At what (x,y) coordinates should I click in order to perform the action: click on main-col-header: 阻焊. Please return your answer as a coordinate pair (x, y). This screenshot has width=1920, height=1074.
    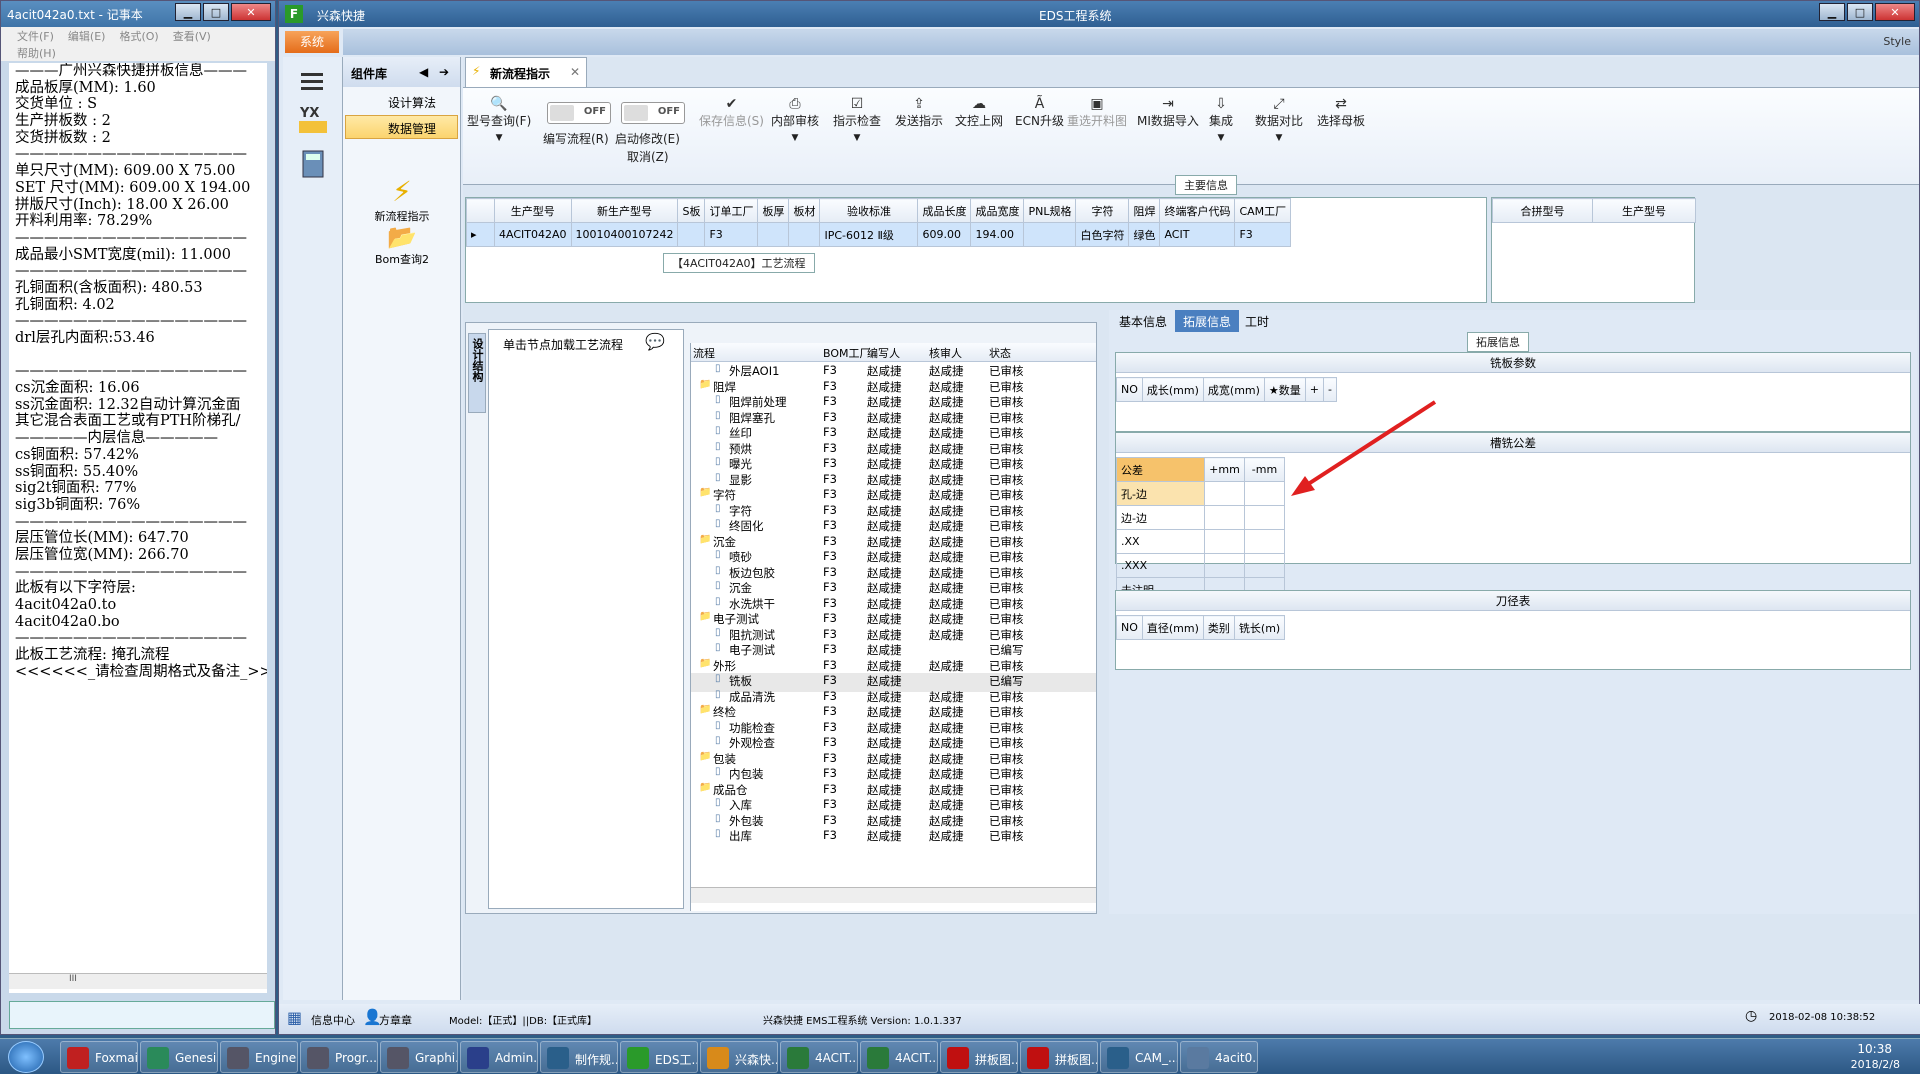
    Looking at the image, I should click on (1144, 210).